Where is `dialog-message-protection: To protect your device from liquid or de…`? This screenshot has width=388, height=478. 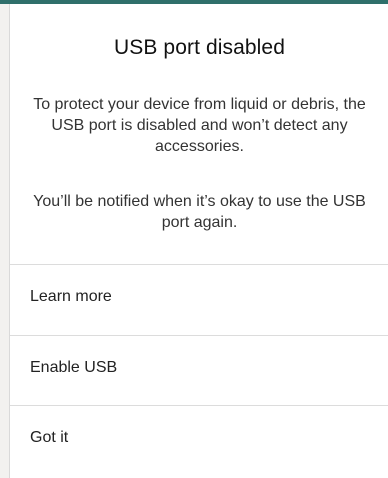 dialog-message-protection: To protect your device from liquid or de… is located at coordinates (199, 125).